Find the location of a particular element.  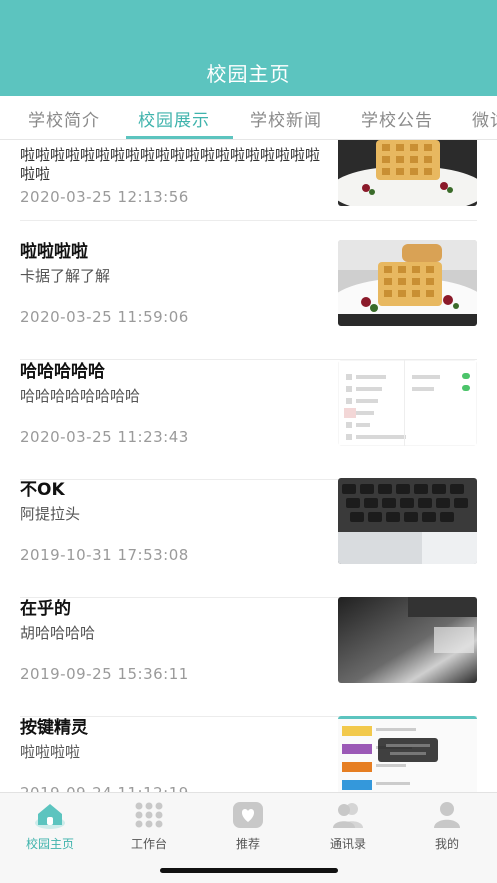

list-item: 不OK 阿提拉头 2019-10-31 17:53:08 is located at coordinates (248, 538).